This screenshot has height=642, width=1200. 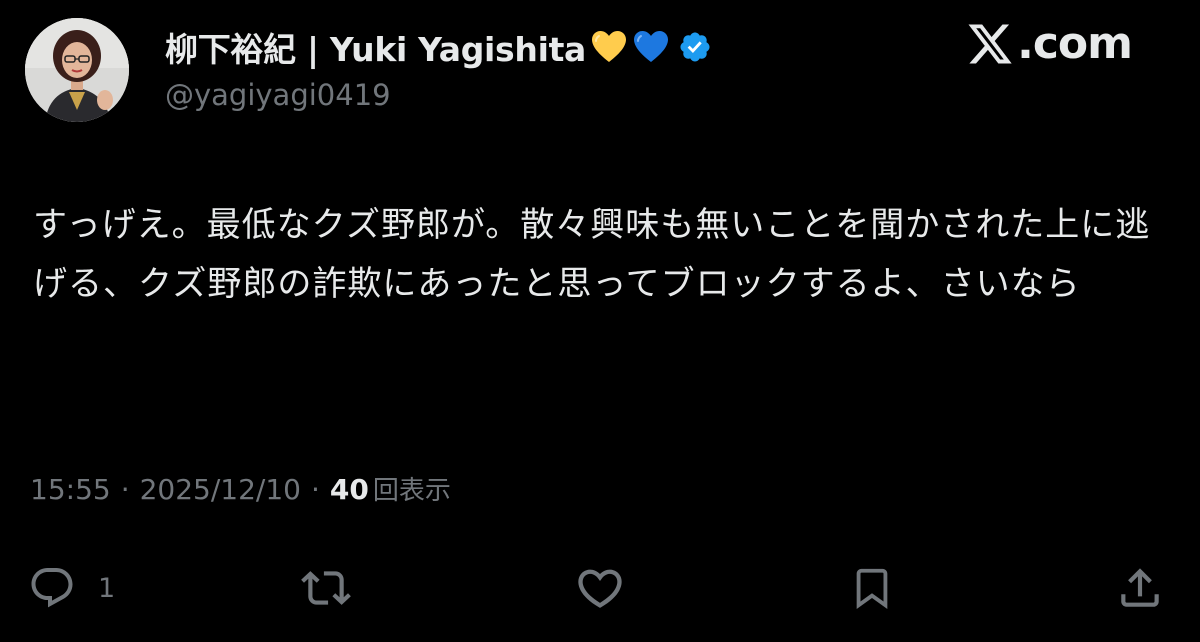 I want to click on repost-icon, so click(x=326, y=588).